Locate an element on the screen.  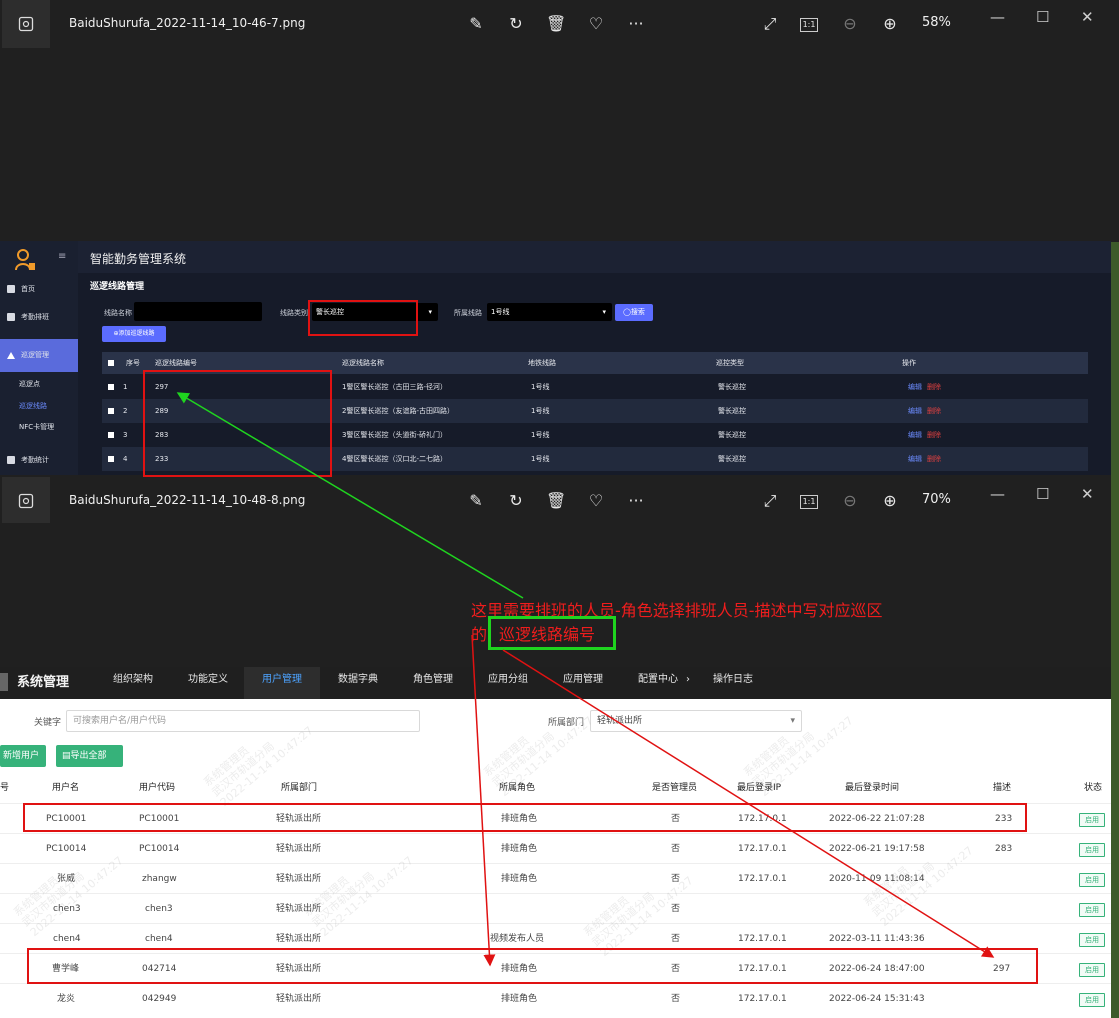
tab-org: 组织架构 is located at coordinates (133, 683).